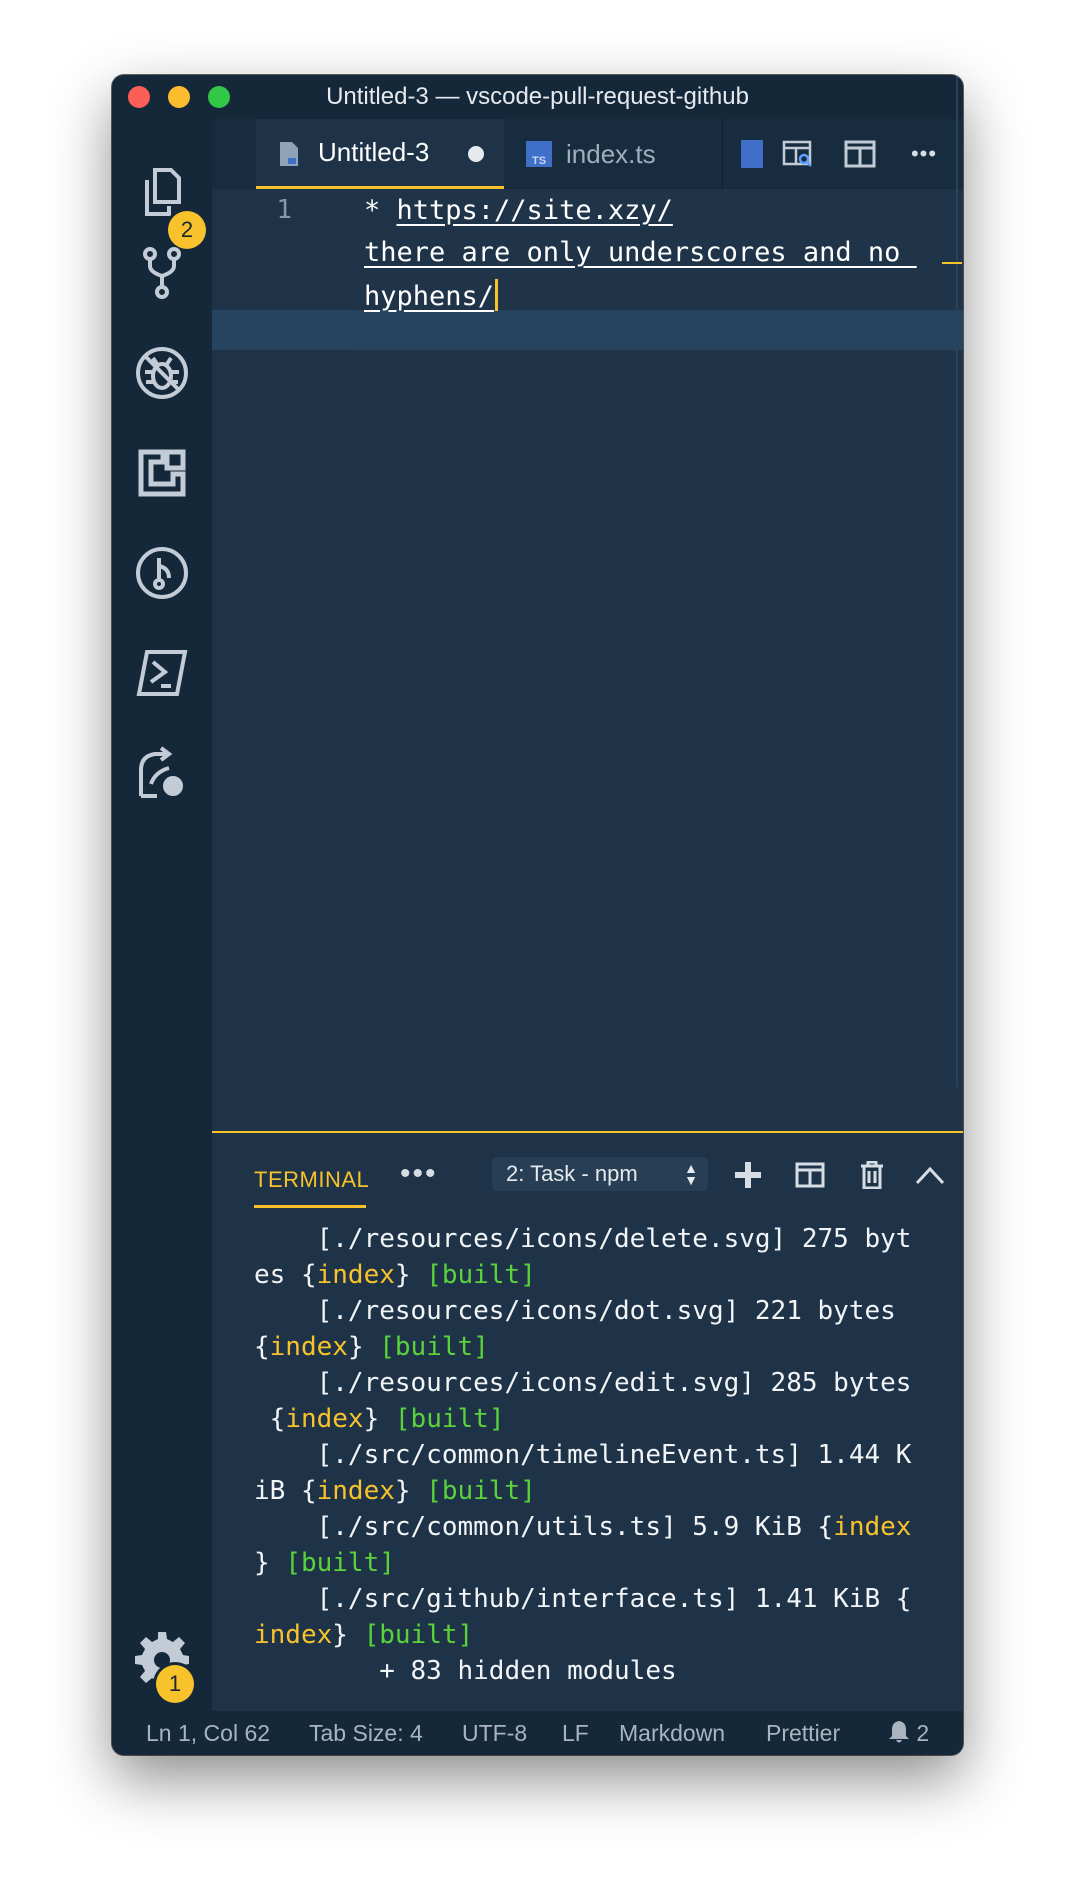 The image size is (1076, 1904). What do you see at coordinates (923, 1733) in the screenshot?
I see `notification-count: 2` at bounding box center [923, 1733].